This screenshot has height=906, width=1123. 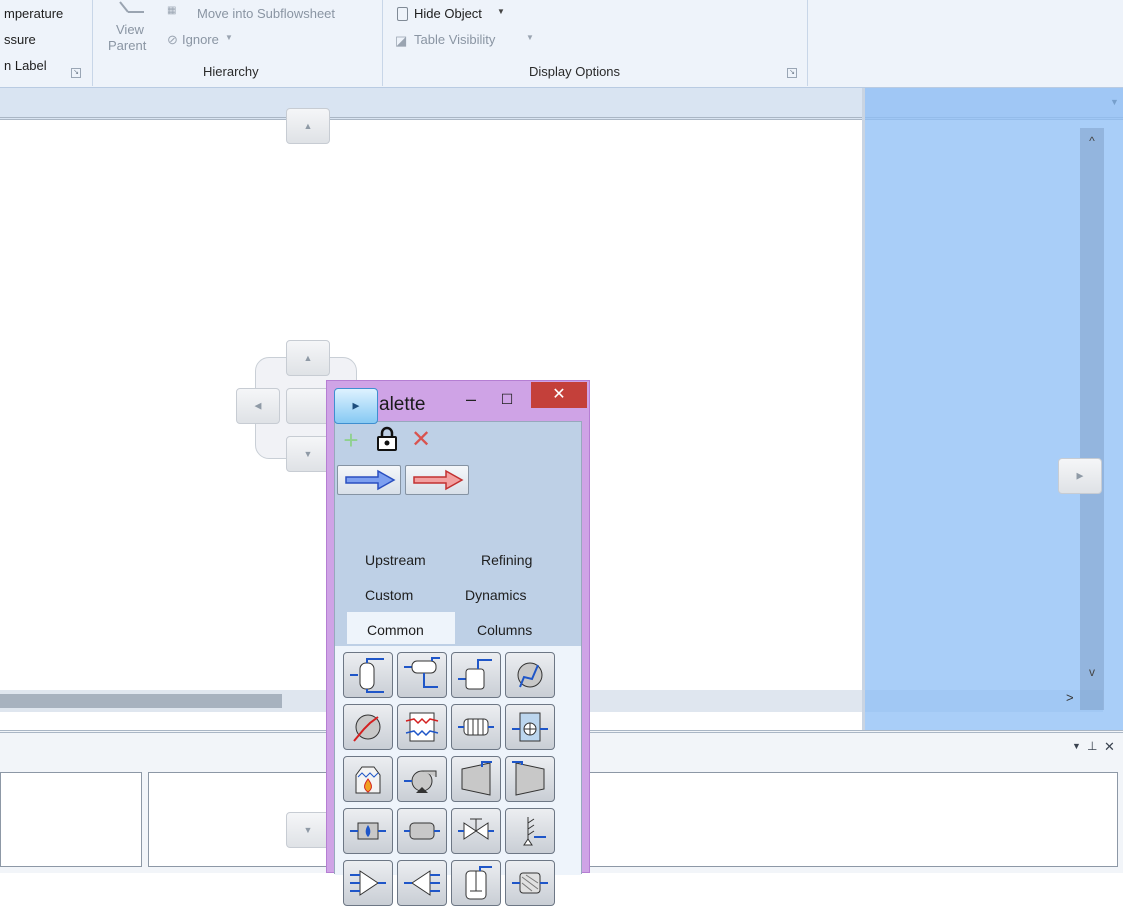 What do you see at coordinates (402, 14) in the screenshot?
I see `hide-object-icon` at bounding box center [402, 14].